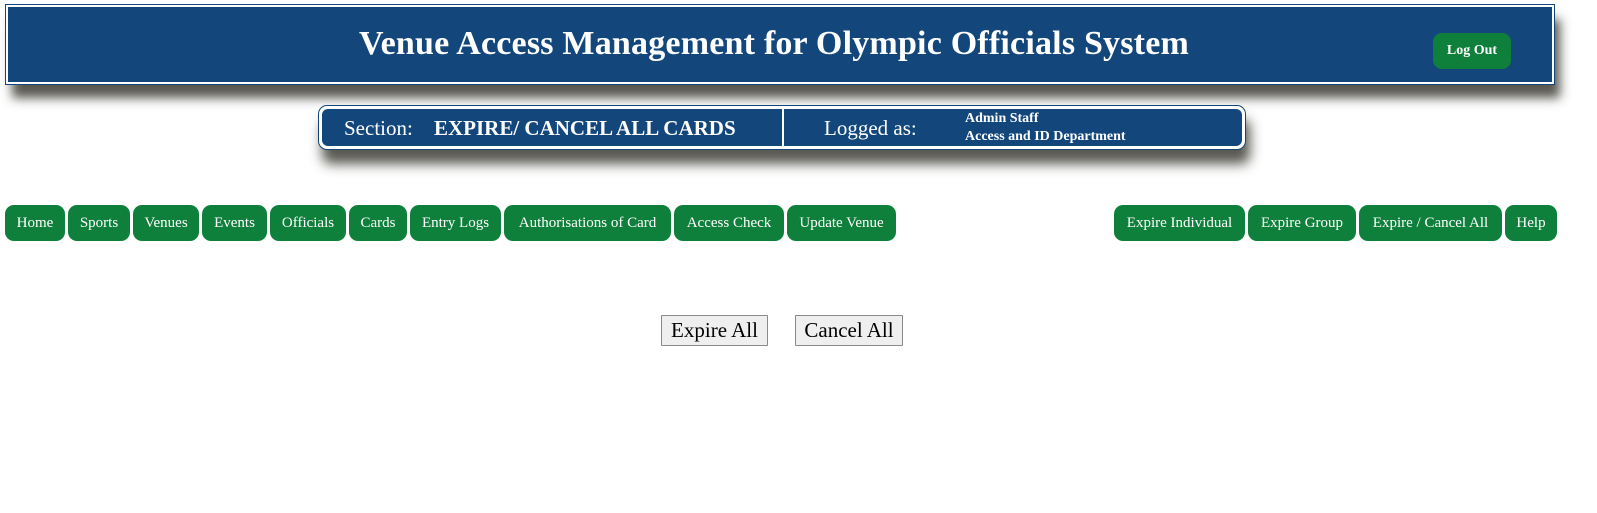  What do you see at coordinates (378, 128) in the screenshot?
I see `section-label: Section:` at bounding box center [378, 128].